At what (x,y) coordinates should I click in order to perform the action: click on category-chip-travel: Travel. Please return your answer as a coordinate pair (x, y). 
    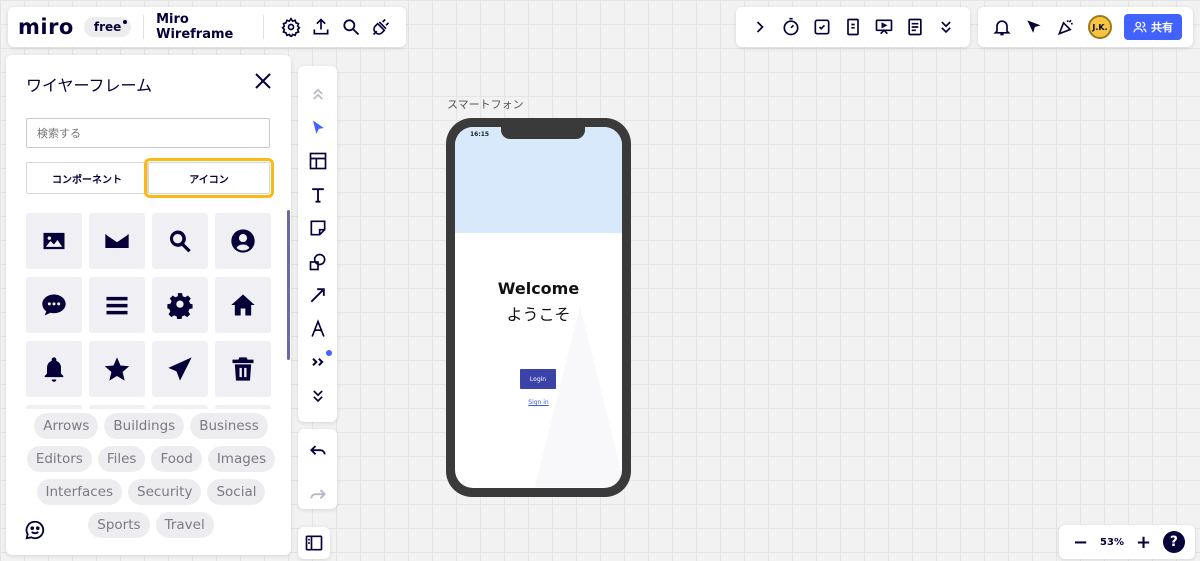
    Looking at the image, I should click on (184, 525).